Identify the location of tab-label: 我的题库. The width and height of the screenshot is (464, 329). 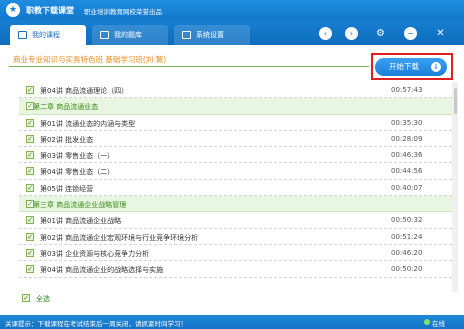
(128, 35).